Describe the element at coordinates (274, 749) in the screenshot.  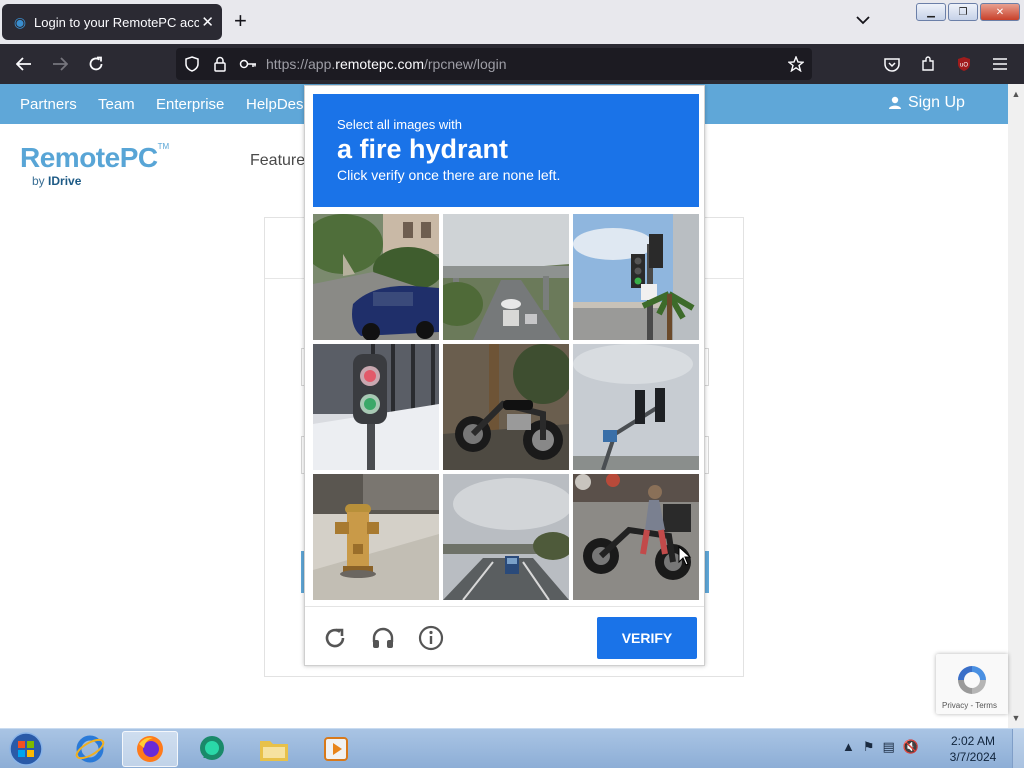
I see `file-explorer-folder-icon` at that location.